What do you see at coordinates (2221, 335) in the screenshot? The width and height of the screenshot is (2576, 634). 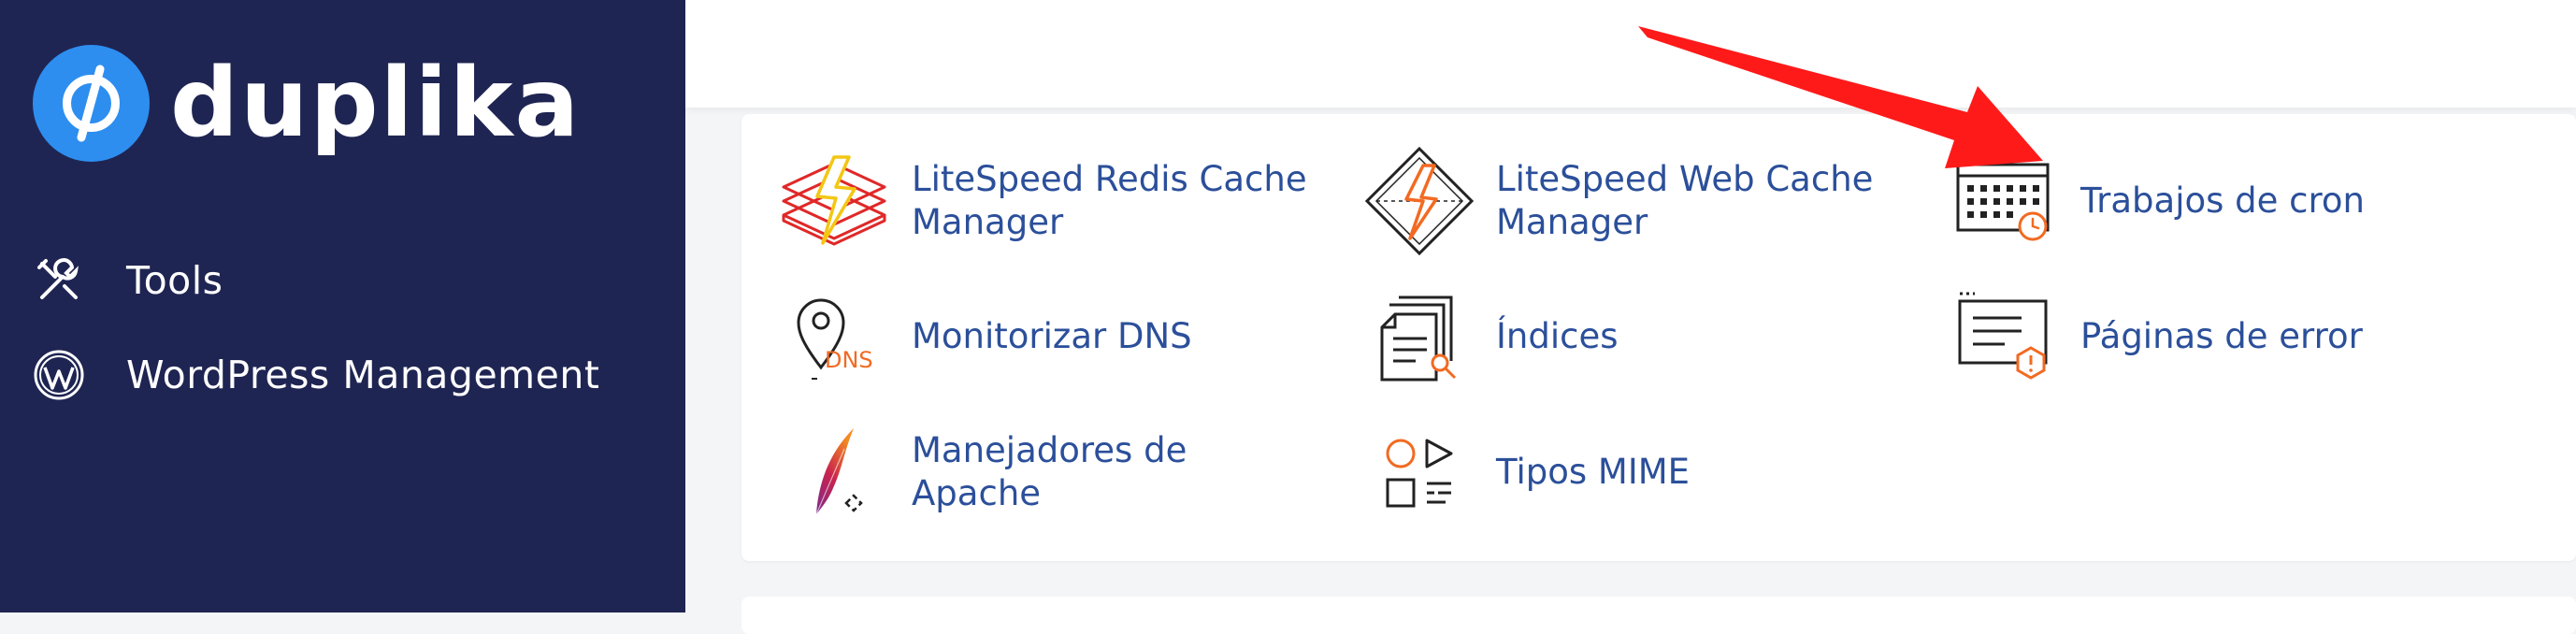 I see `tool-label: Páginas de error` at bounding box center [2221, 335].